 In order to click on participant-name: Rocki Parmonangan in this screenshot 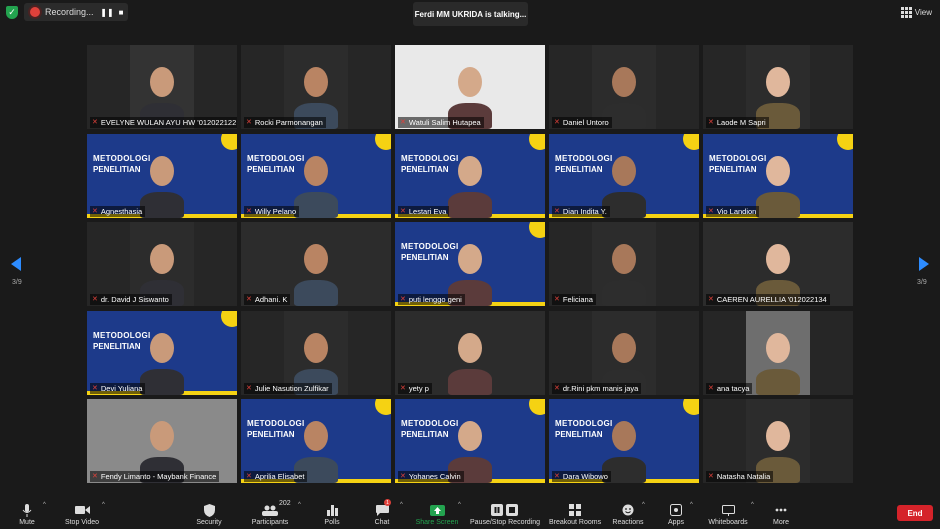, I will do `click(288, 122)`.